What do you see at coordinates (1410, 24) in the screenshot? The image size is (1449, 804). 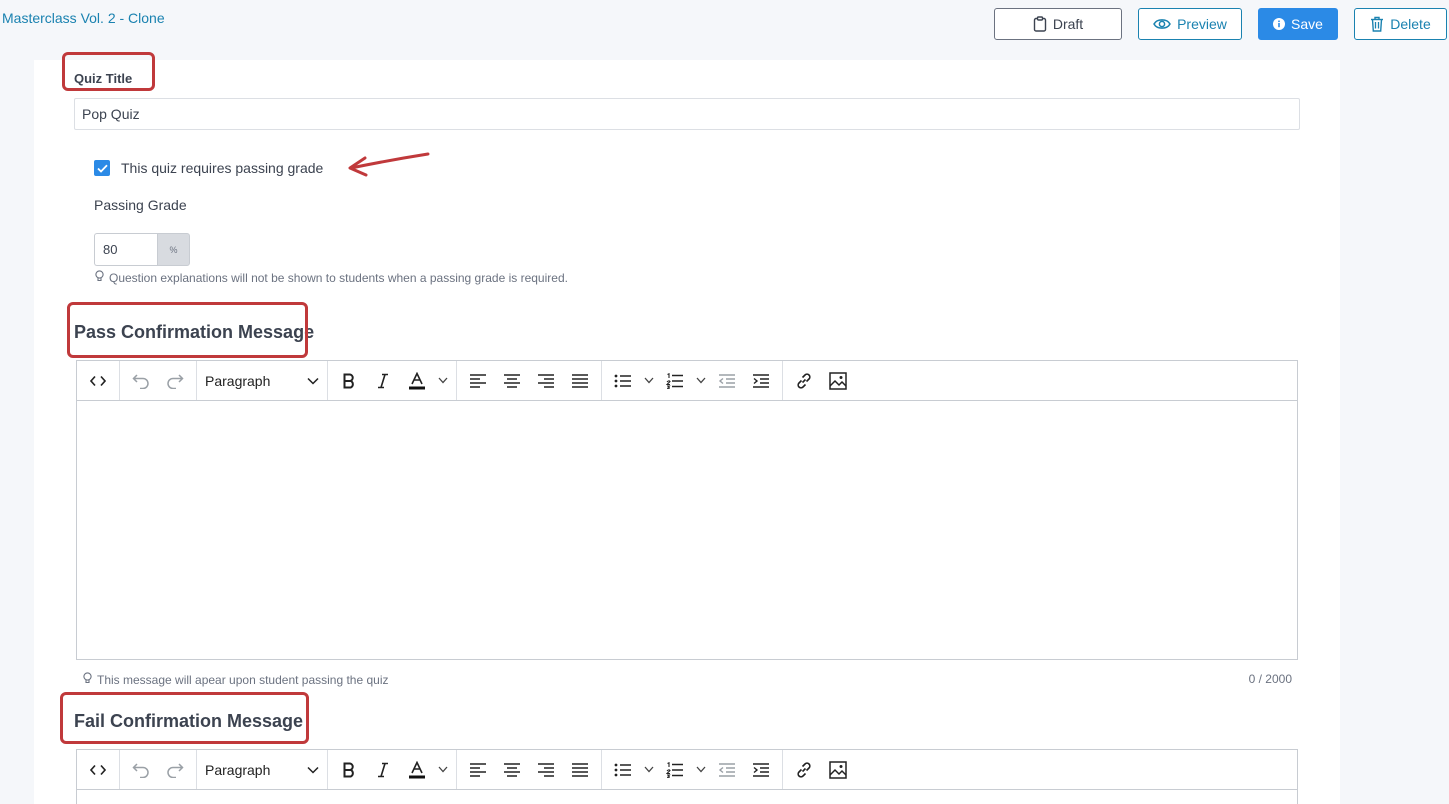 I see `delete-label: Delete` at bounding box center [1410, 24].